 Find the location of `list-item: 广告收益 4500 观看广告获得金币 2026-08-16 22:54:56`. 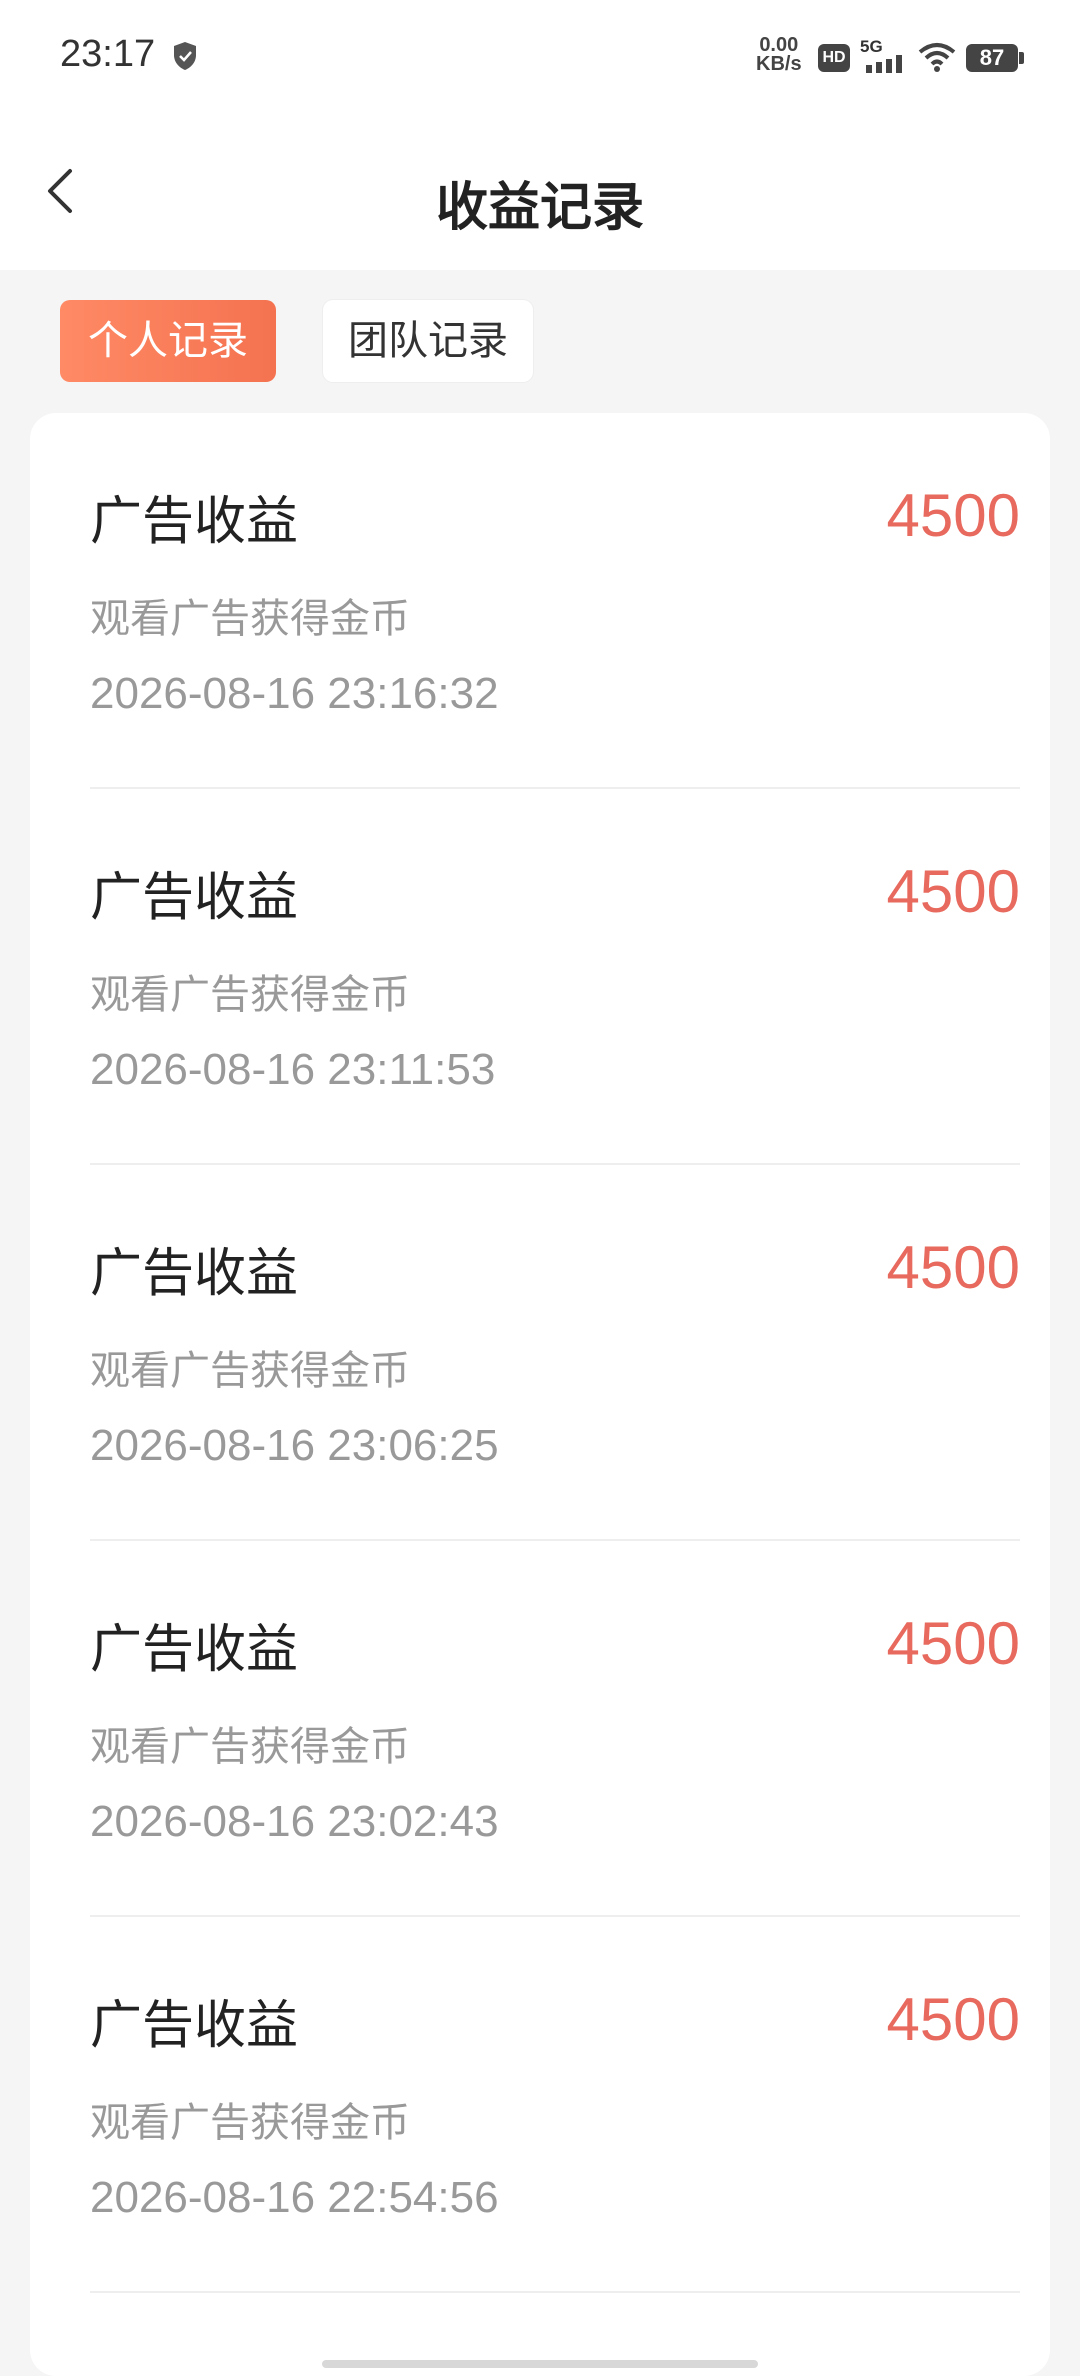

list-item: 广告收益 4500 观看广告获得金币 2026-08-16 22:54:56 is located at coordinates (555, 2105).